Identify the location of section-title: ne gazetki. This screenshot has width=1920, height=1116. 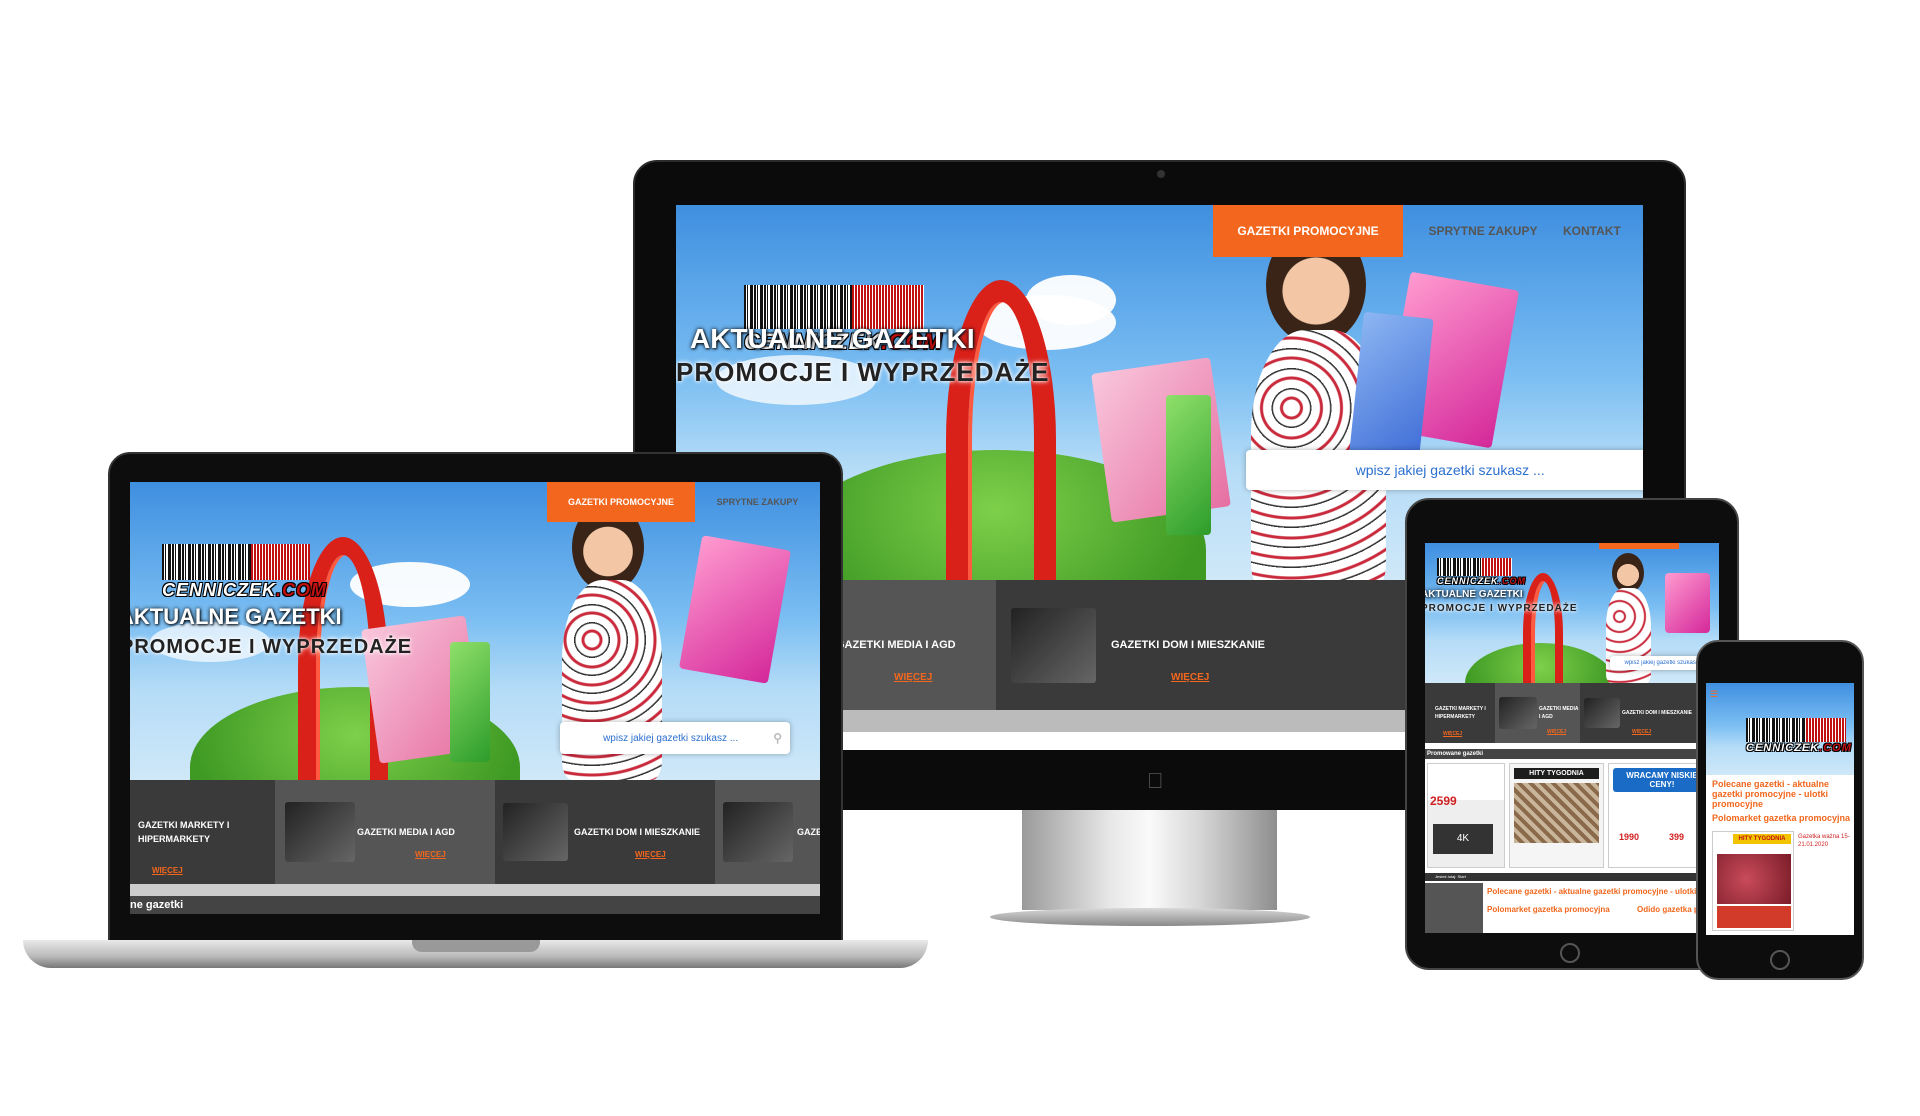
(157, 905).